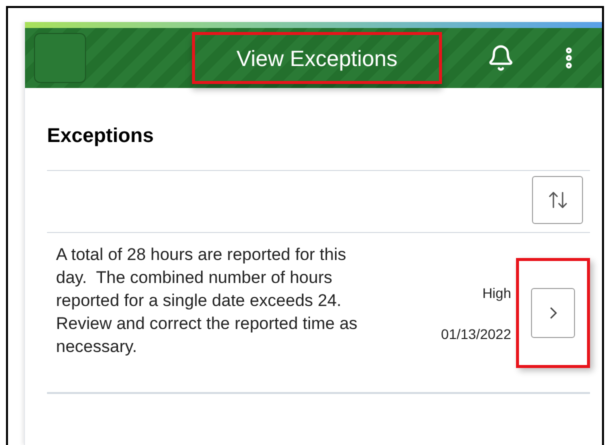 The height and width of the screenshot is (445, 610). I want to click on sort-arrows-icon, so click(557, 200).